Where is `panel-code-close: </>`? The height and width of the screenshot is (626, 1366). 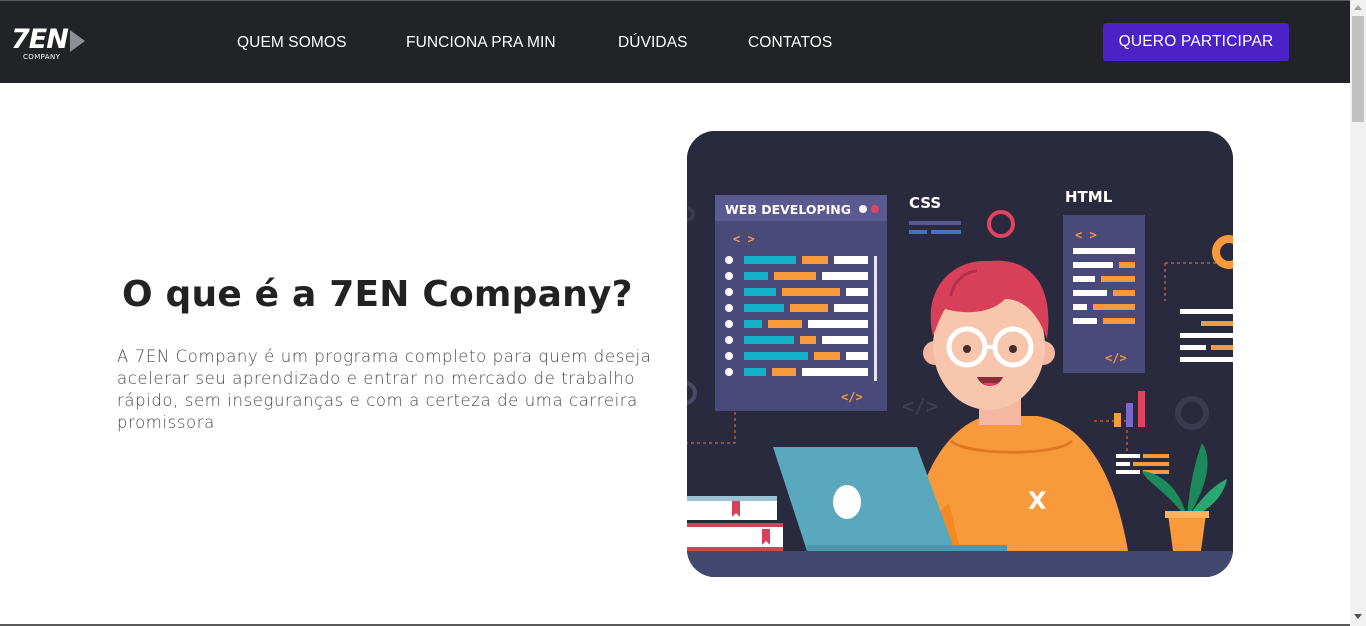 panel-code-close: </> is located at coordinates (852, 397).